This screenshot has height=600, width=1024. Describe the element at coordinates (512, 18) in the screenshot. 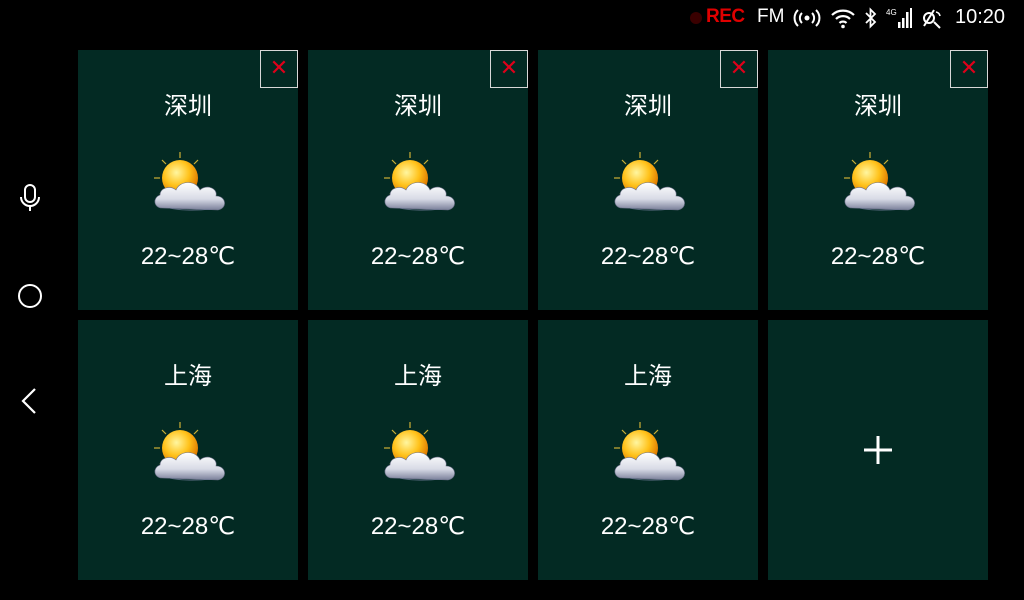

I see `status-bar: REC FM 4G 10:20` at that location.